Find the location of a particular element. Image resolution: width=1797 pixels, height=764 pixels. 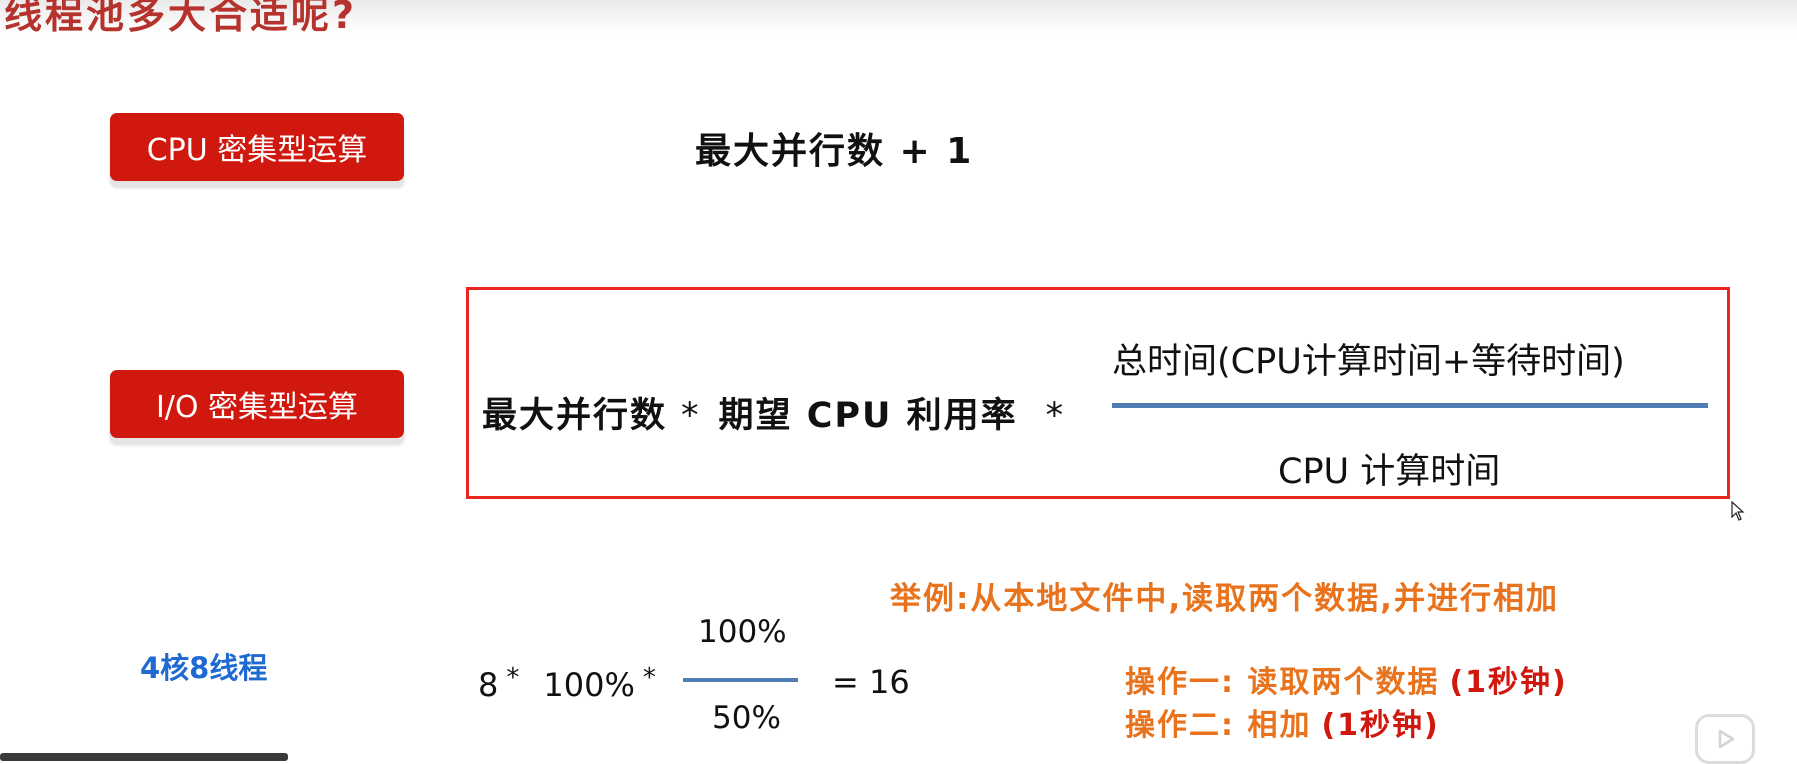

calc-result: = 16 is located at coordinates (871, 682).